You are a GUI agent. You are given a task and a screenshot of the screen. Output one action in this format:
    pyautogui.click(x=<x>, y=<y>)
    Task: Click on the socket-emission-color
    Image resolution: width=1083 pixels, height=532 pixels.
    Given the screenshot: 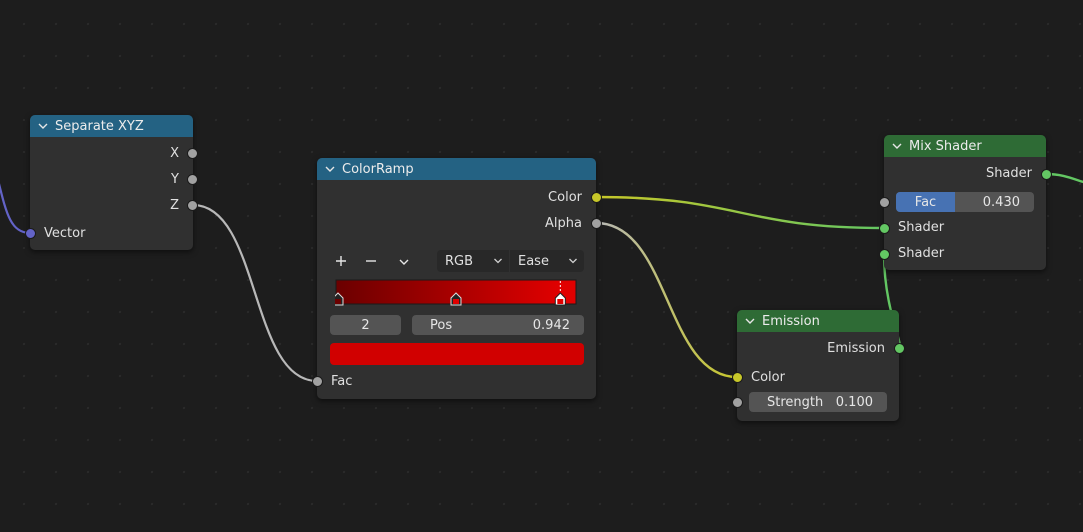 What is the action you would take?
    pyautogui.click(x=737, y=377)
    